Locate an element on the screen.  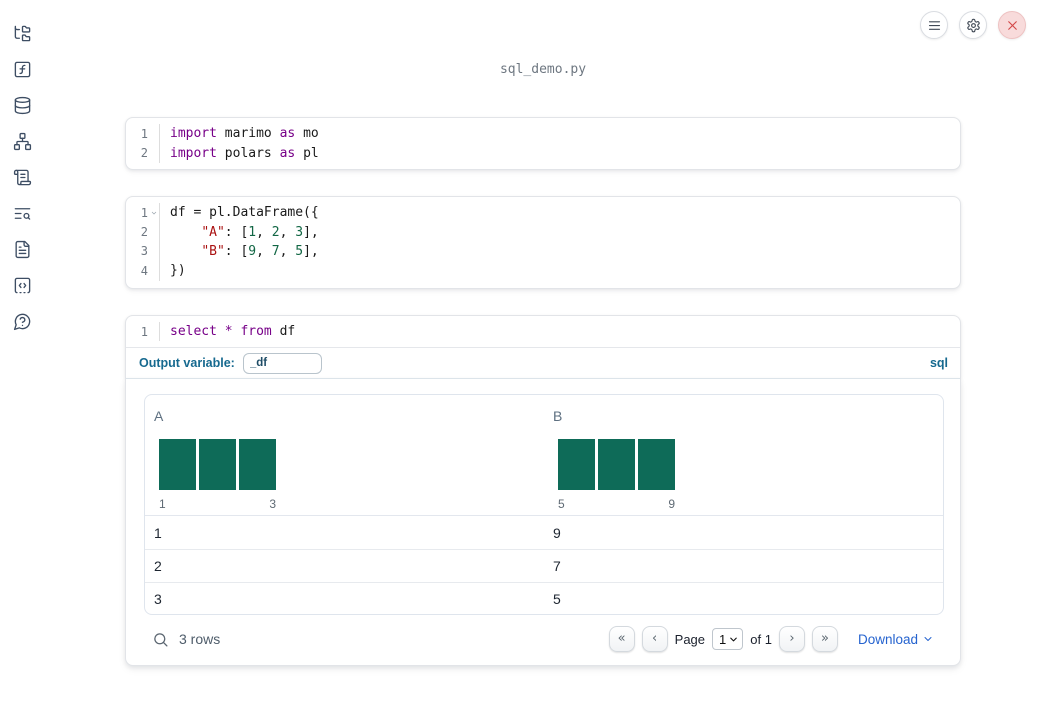
axis-min-label: 5 is located at coordinates (561, 504).